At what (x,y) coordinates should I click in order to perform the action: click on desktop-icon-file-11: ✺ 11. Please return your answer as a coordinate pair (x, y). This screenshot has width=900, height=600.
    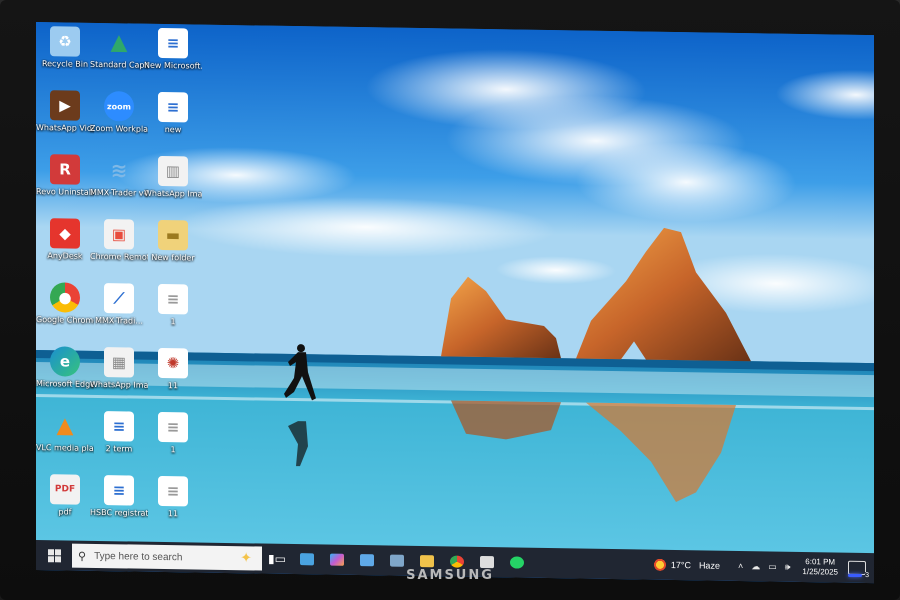
    Looking at the image, I should click on (173, 369).